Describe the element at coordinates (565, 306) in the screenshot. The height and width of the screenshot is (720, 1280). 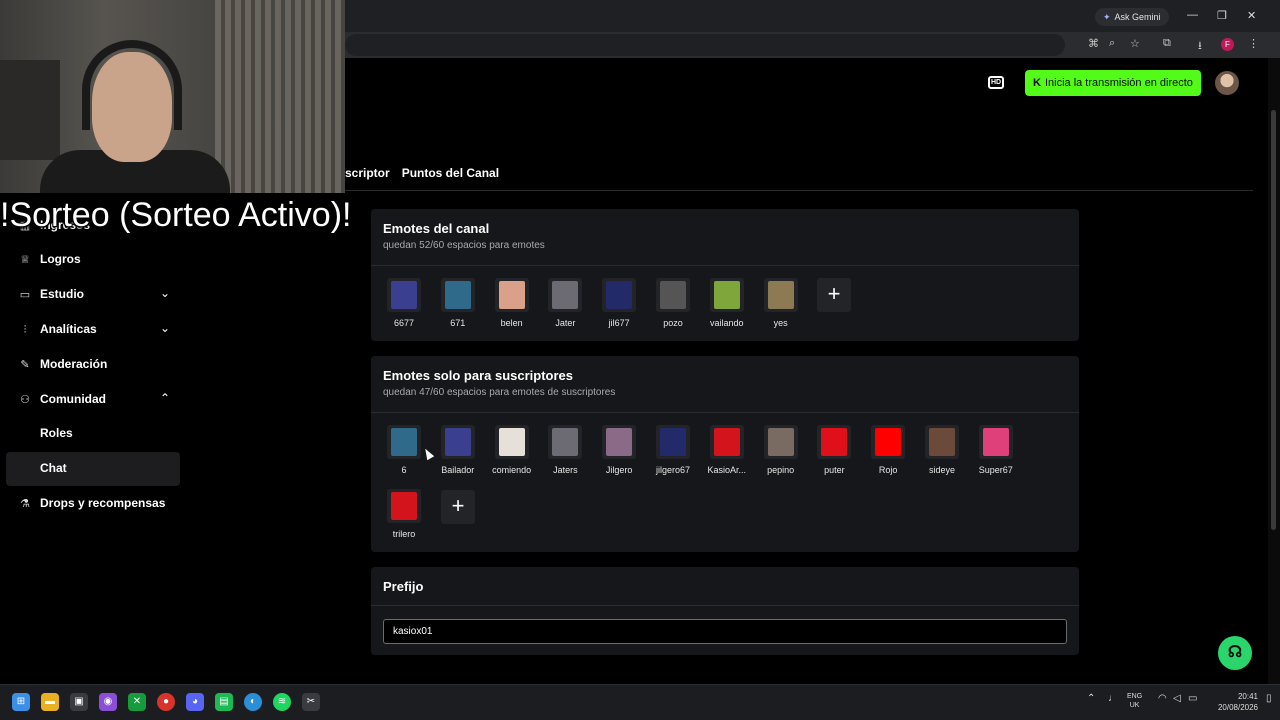
I see `emote-item: Jater` at that location.